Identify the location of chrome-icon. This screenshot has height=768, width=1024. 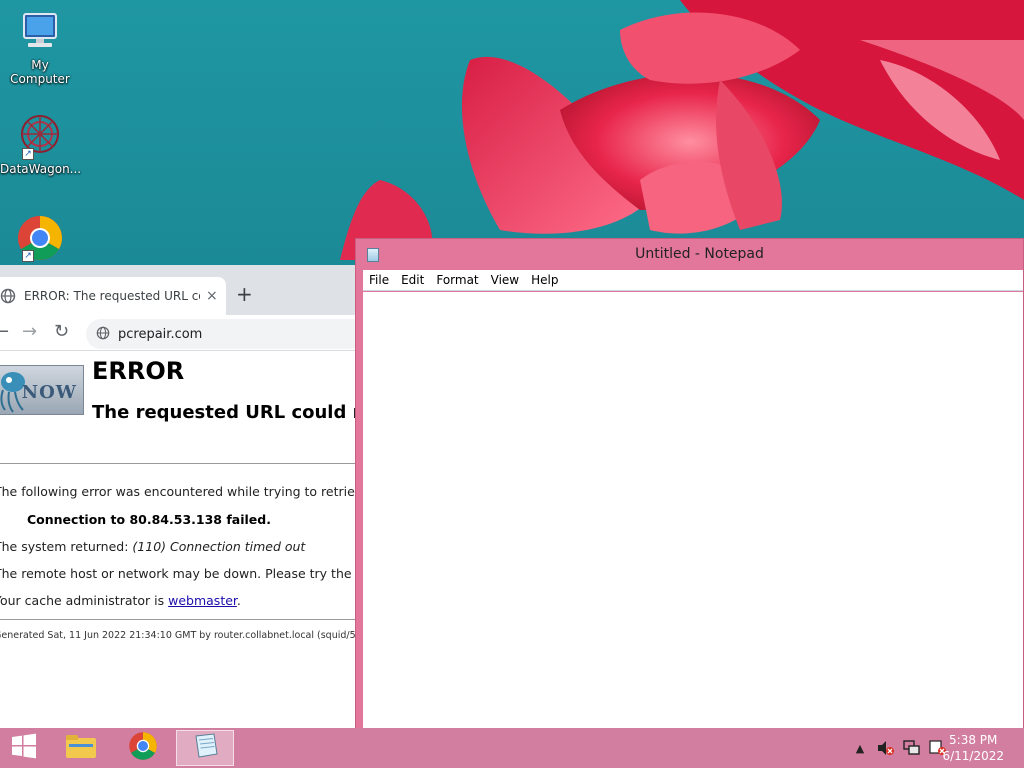
(143, 748).